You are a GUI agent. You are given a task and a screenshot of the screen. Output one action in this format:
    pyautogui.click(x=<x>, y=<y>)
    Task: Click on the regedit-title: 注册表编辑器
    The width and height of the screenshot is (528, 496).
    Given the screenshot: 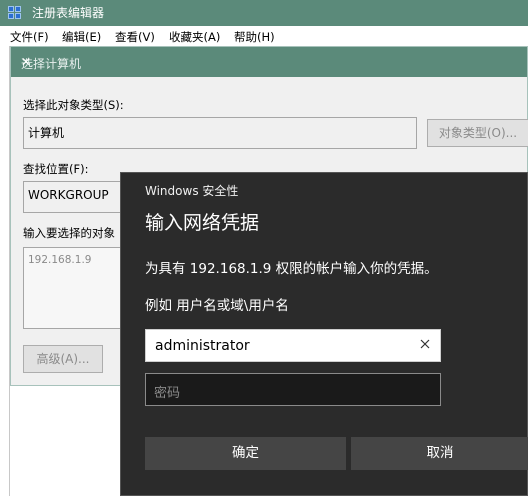 What is the action you would take?
    pyautogui.click(x=68, y=13)
    